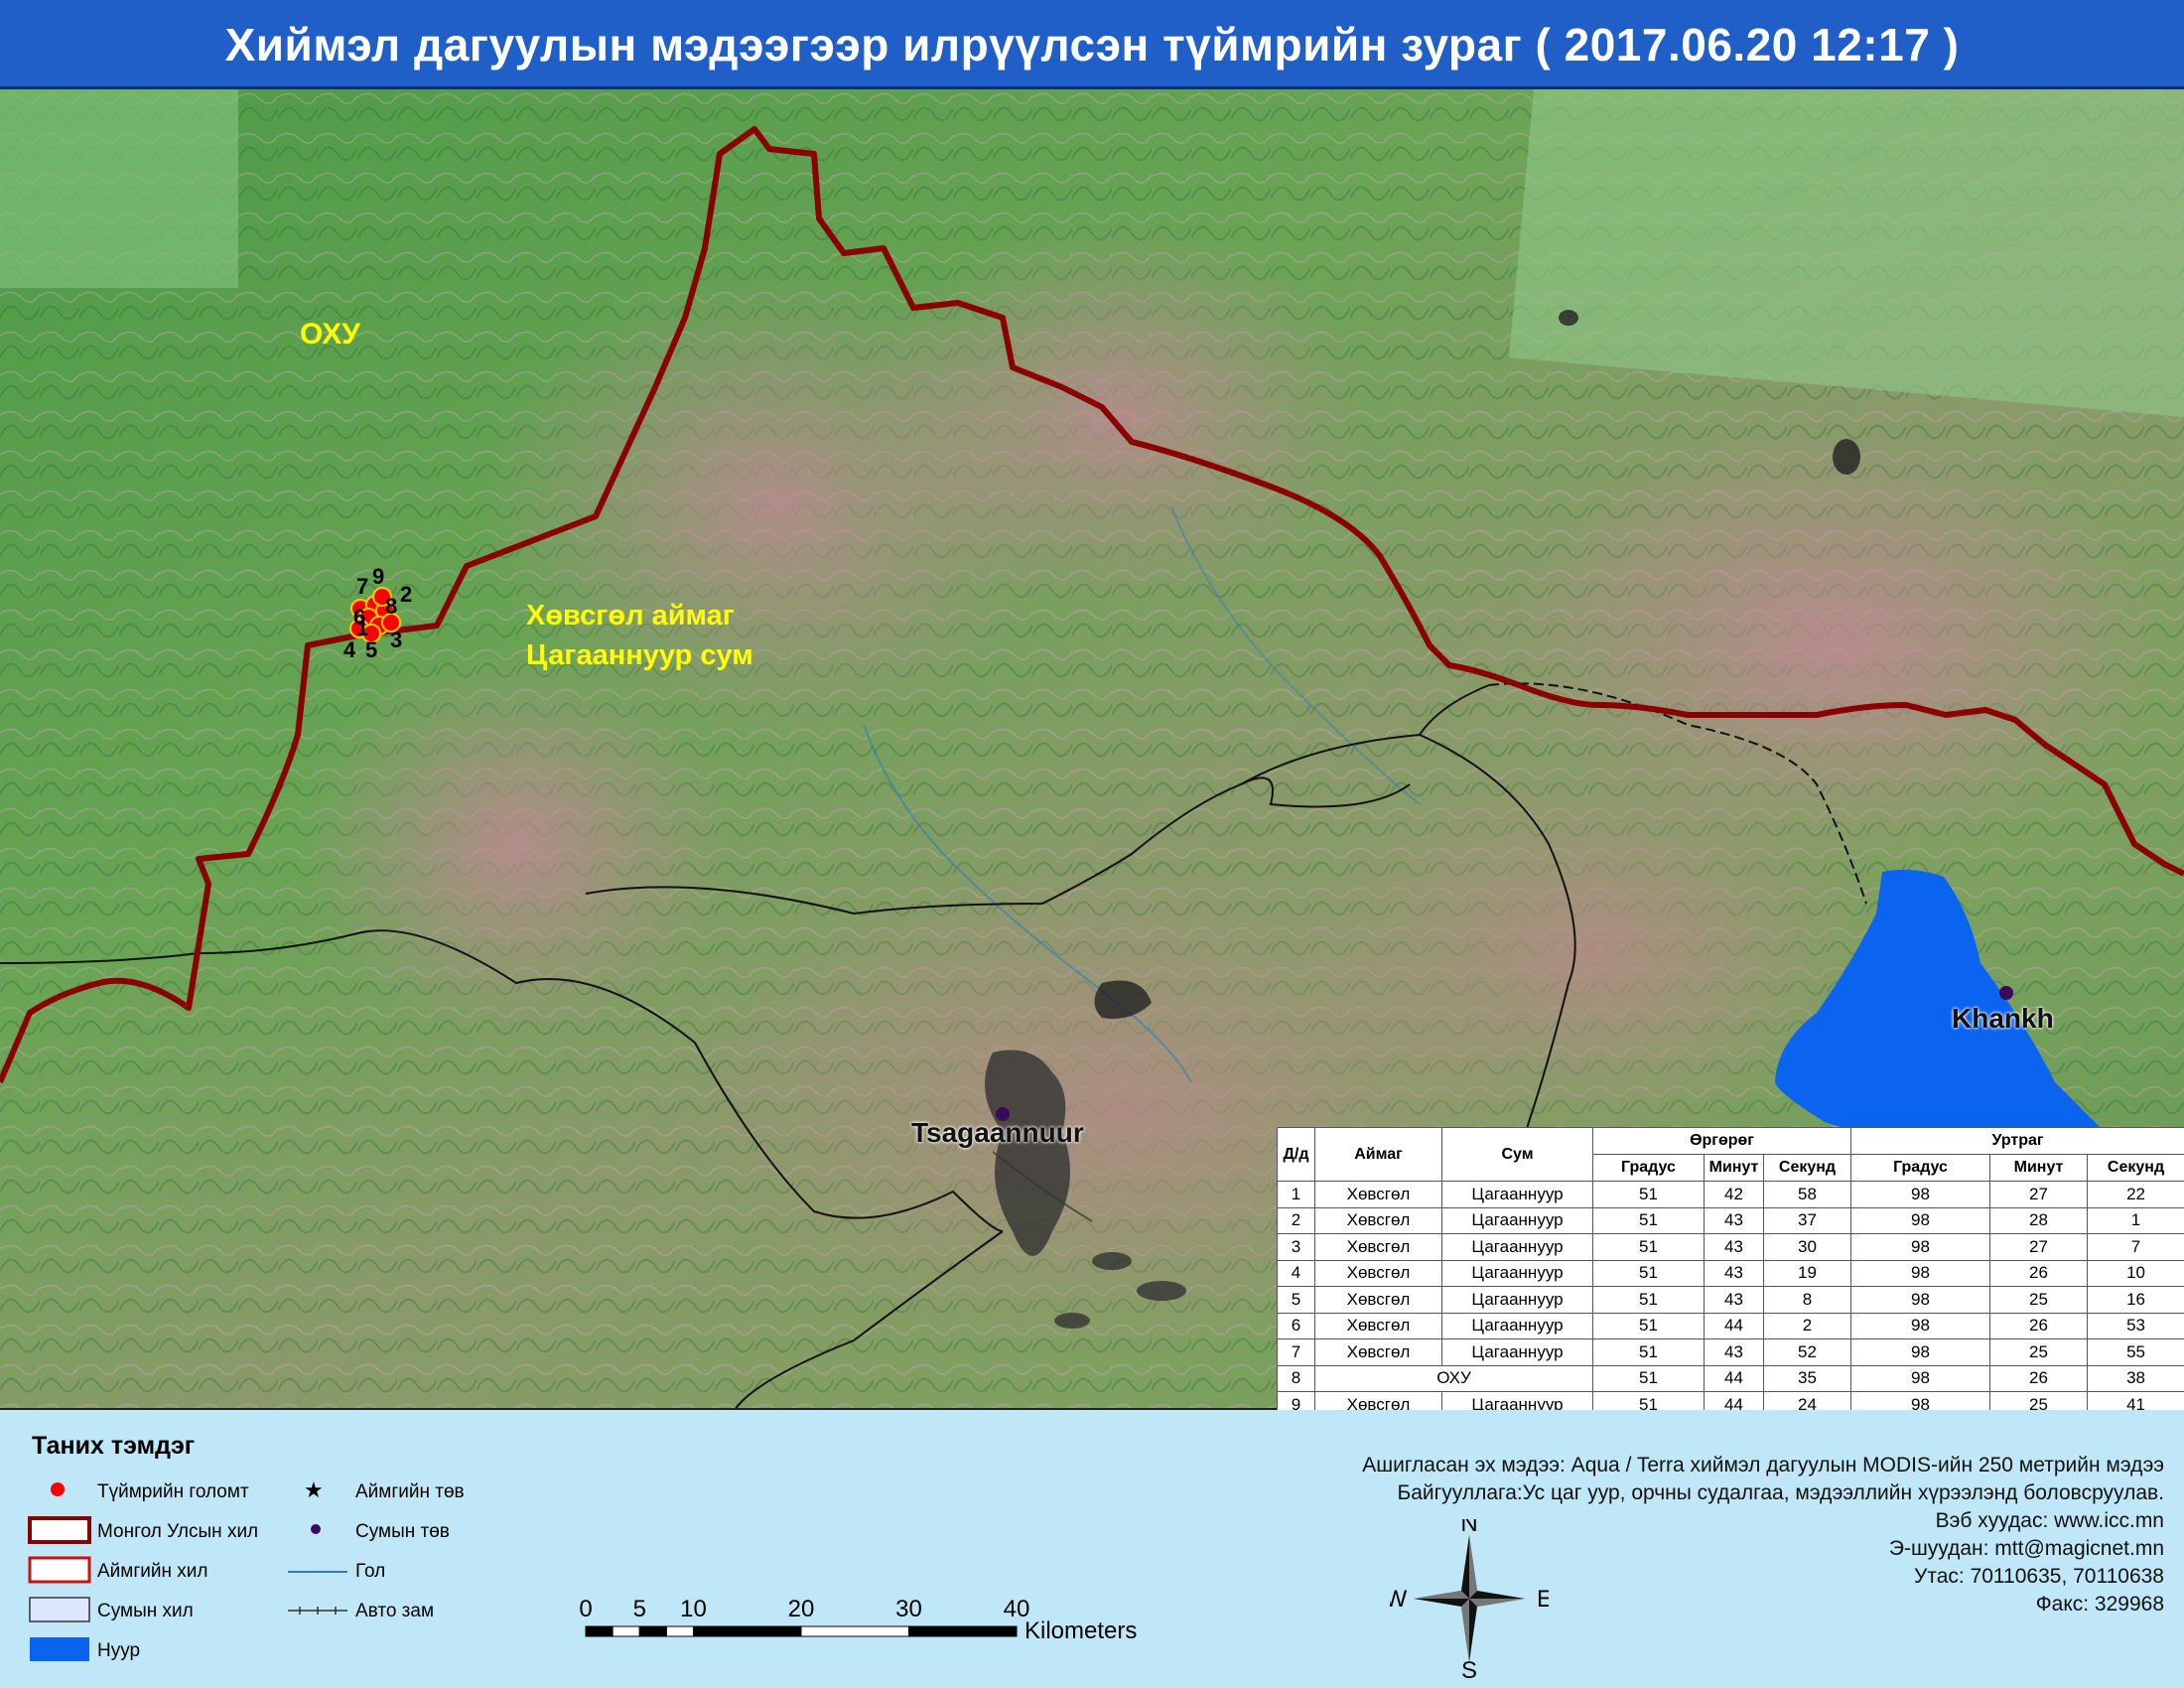 This screenshot has height=1688, width=2184. What do you see at coordinates (152, 1571) in the screenshot?
I see `legend-aimag-border-label: Аймгийн хил` at bounding box center [152, 1571].